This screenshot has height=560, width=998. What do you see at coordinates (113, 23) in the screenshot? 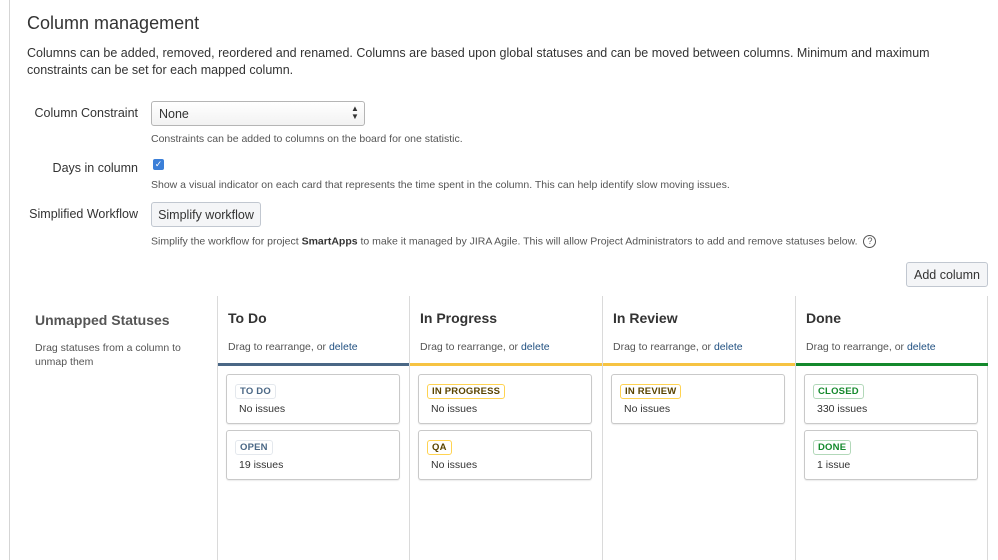
I see `page-title: Column management` at bounding box center [113, 23].